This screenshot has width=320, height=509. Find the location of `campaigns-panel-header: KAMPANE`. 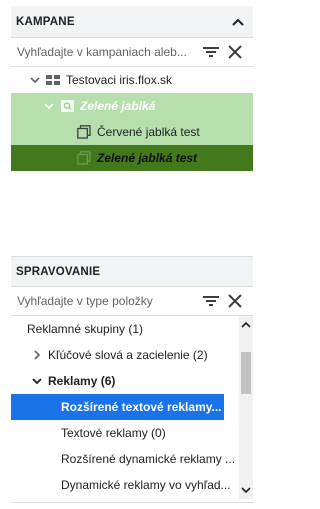

campaigns-panel-header: KAMPANE is located at coordinates (132, 22).